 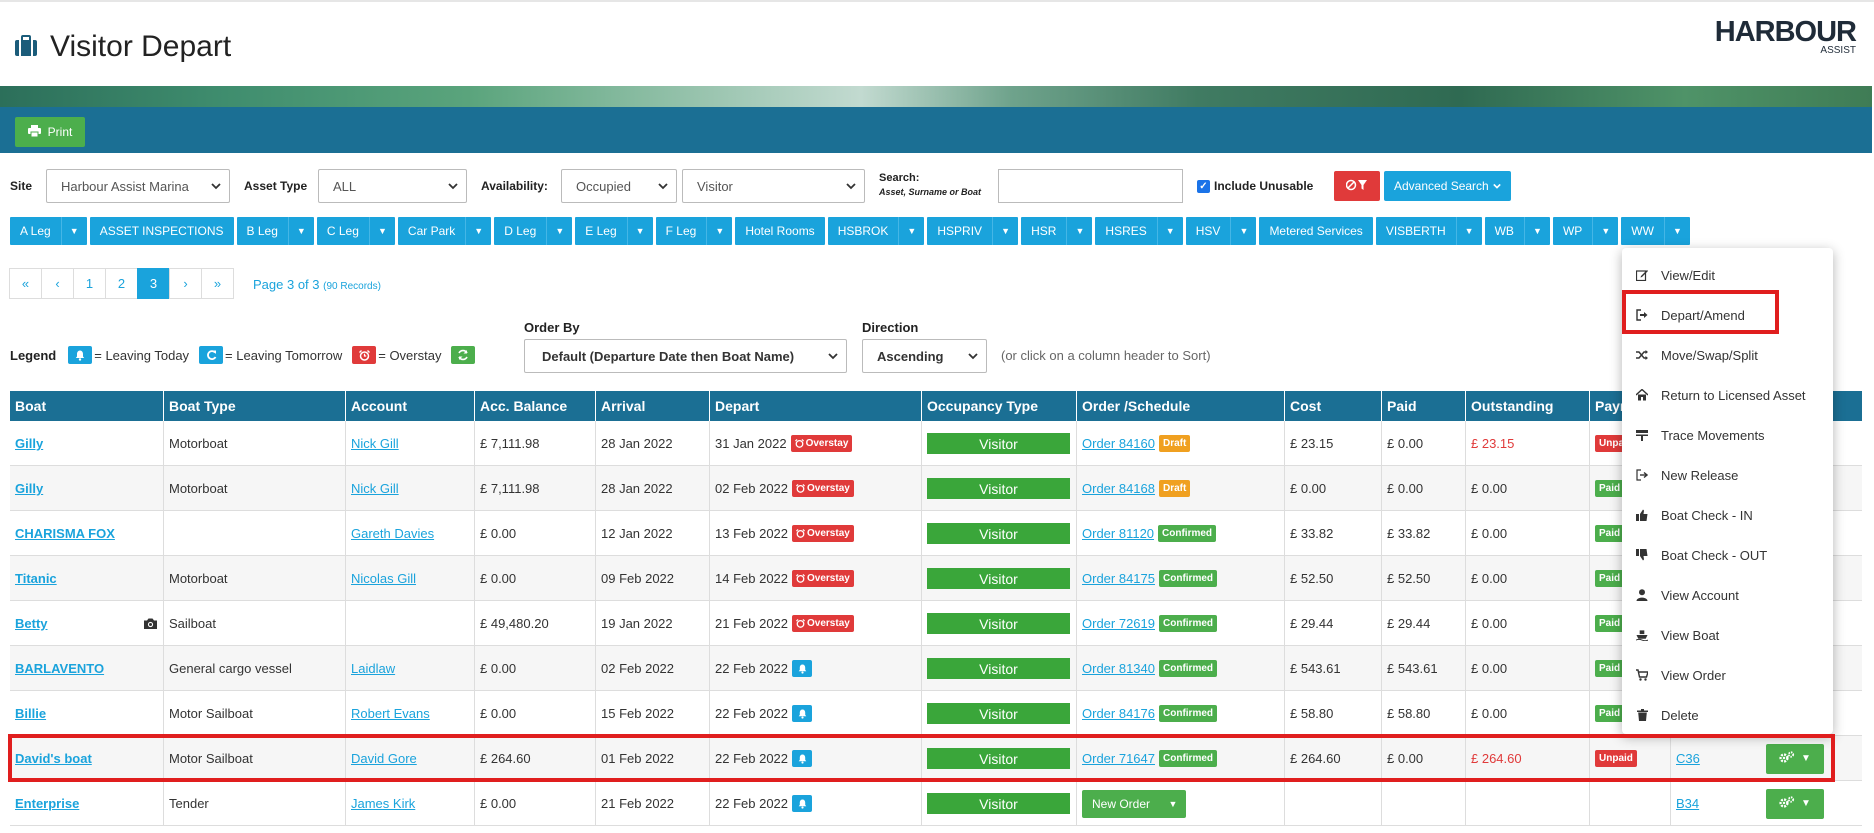 What do you see at coordinates (1118, 578) in the screenshot?
I see `order-link: Order 84175` at bounding box center [1118, 578].